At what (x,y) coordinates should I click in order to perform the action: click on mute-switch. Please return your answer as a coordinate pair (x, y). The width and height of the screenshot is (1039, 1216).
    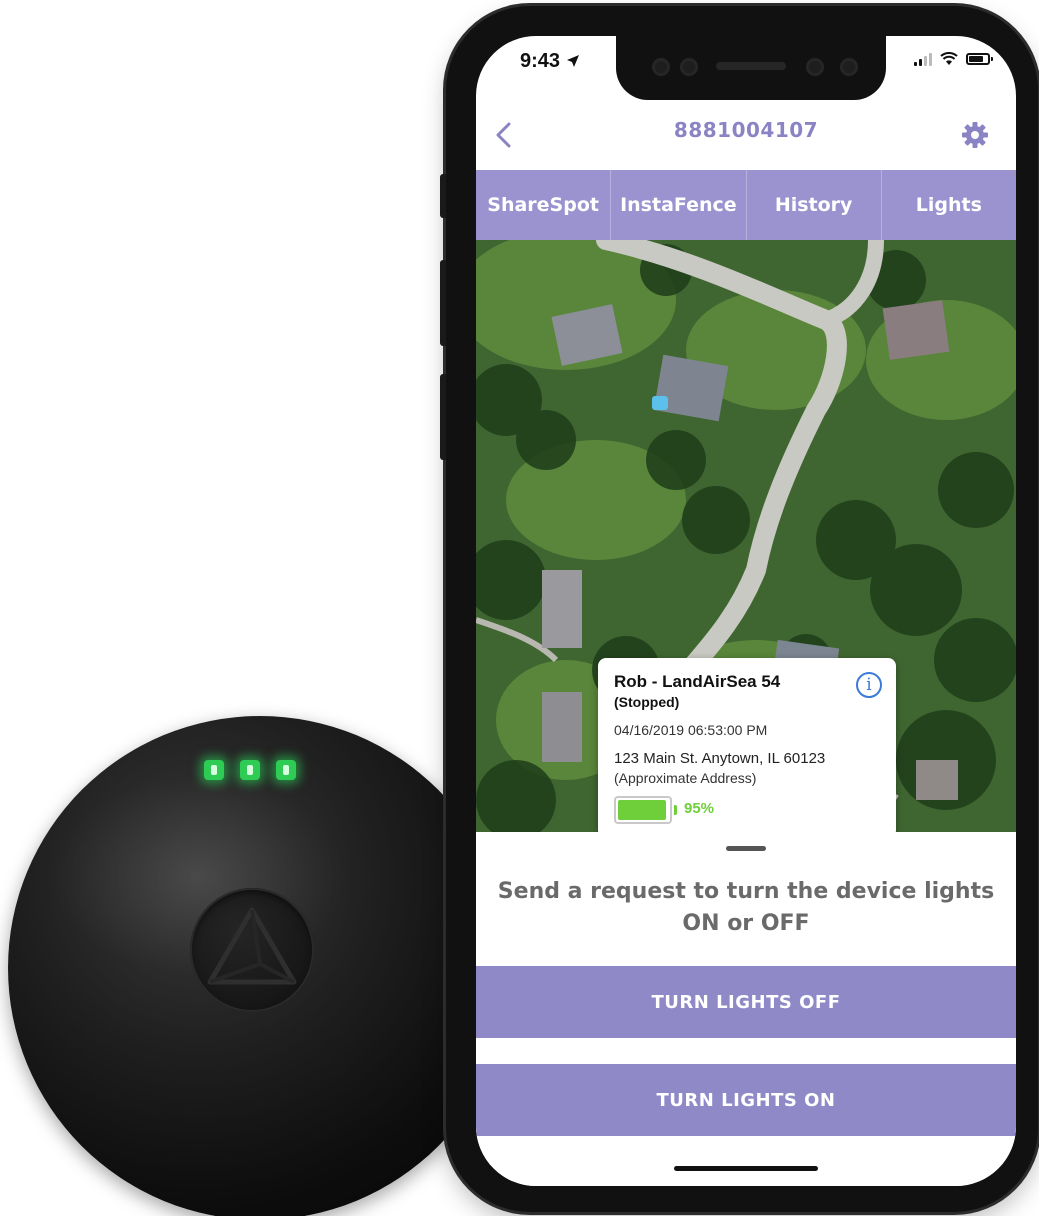
    Looking at the image, I should click on (443, 196).